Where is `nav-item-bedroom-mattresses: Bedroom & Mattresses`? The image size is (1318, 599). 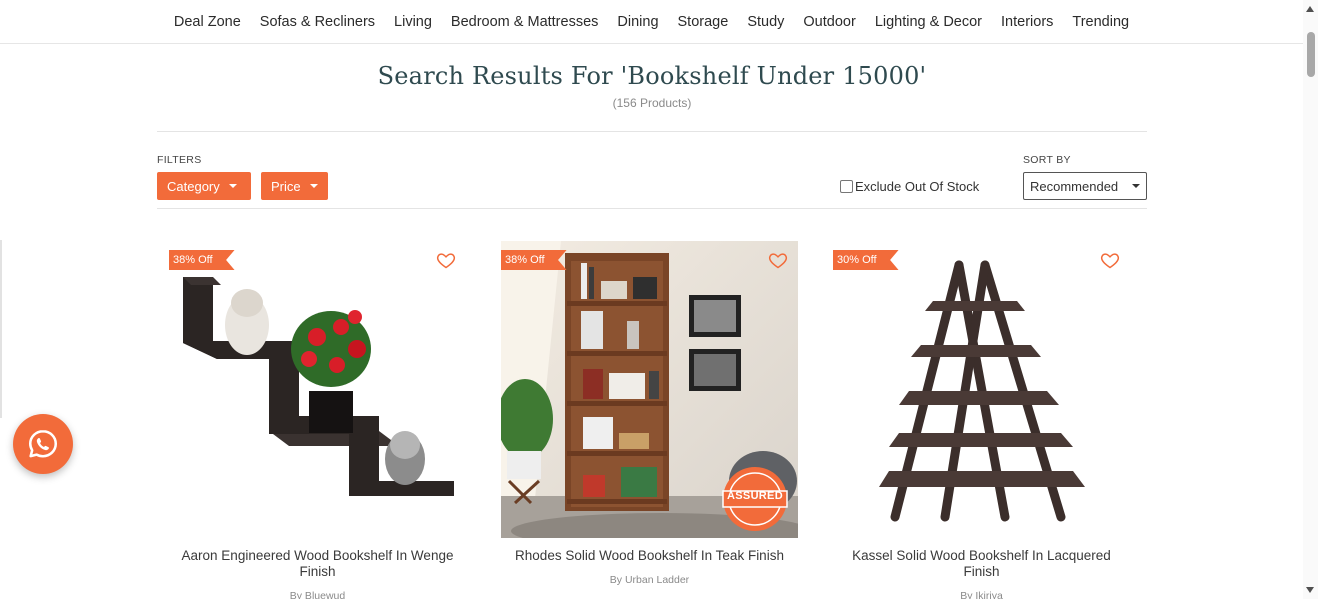 nav-item-bedroom-mattresses: Bedroom & Mattresses is located at coordinates (524, 22).